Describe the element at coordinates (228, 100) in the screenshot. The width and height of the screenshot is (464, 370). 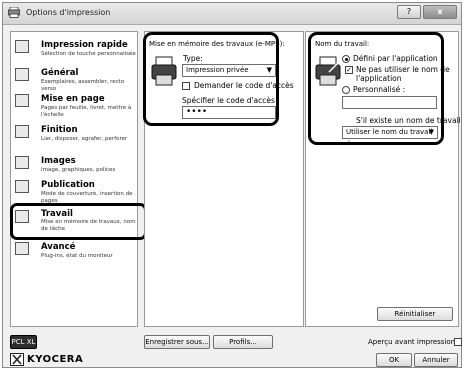
I see `specify-code-label: Spécifier le code d'accès` at that location.